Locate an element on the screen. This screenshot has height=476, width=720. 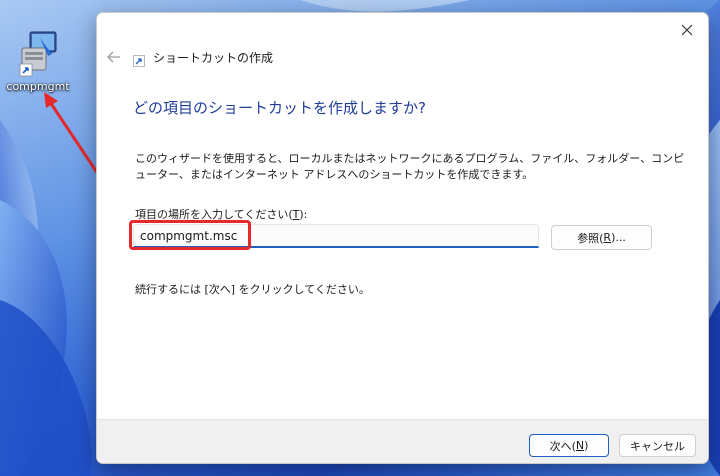
next-accesskey: N is located at coordinates (580, 445).